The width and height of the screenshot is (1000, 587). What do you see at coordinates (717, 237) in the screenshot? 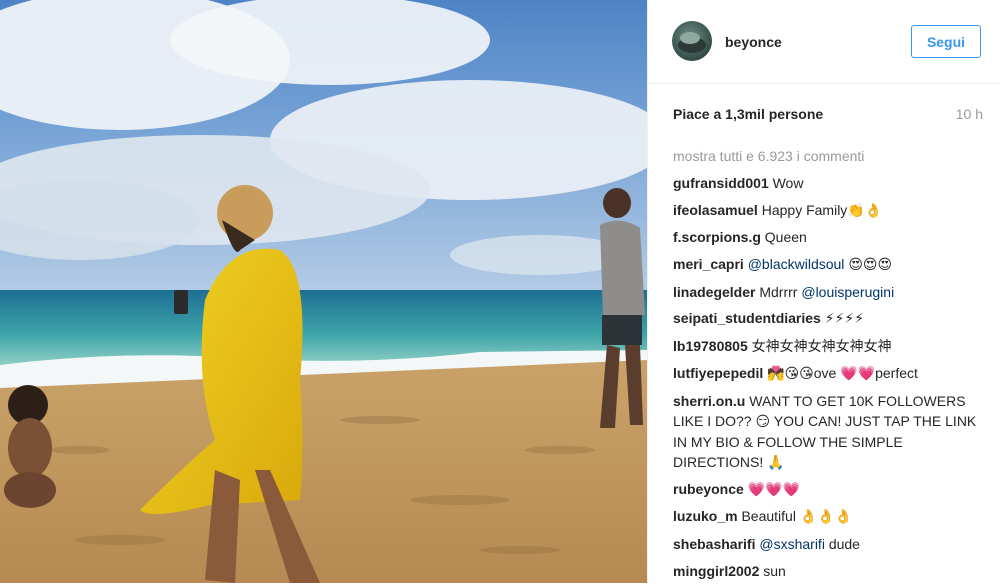
I see `comment-username: f.scorpions.g` at bounding box center [717, 237].